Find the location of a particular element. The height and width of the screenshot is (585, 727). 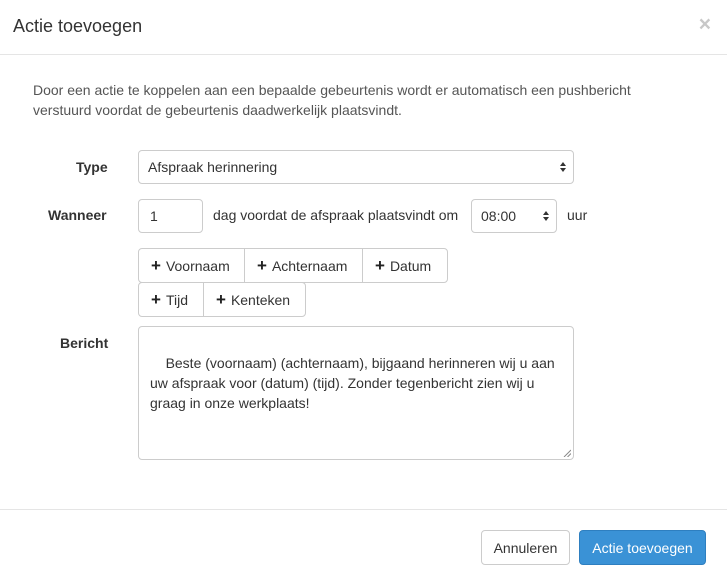

insert-kenteken-button: + Kenteken is located at coordinates (254, 299).